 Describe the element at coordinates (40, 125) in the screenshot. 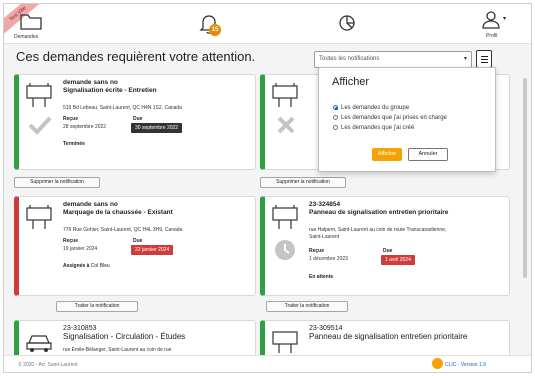

I see `checkmark-icon` at that location.